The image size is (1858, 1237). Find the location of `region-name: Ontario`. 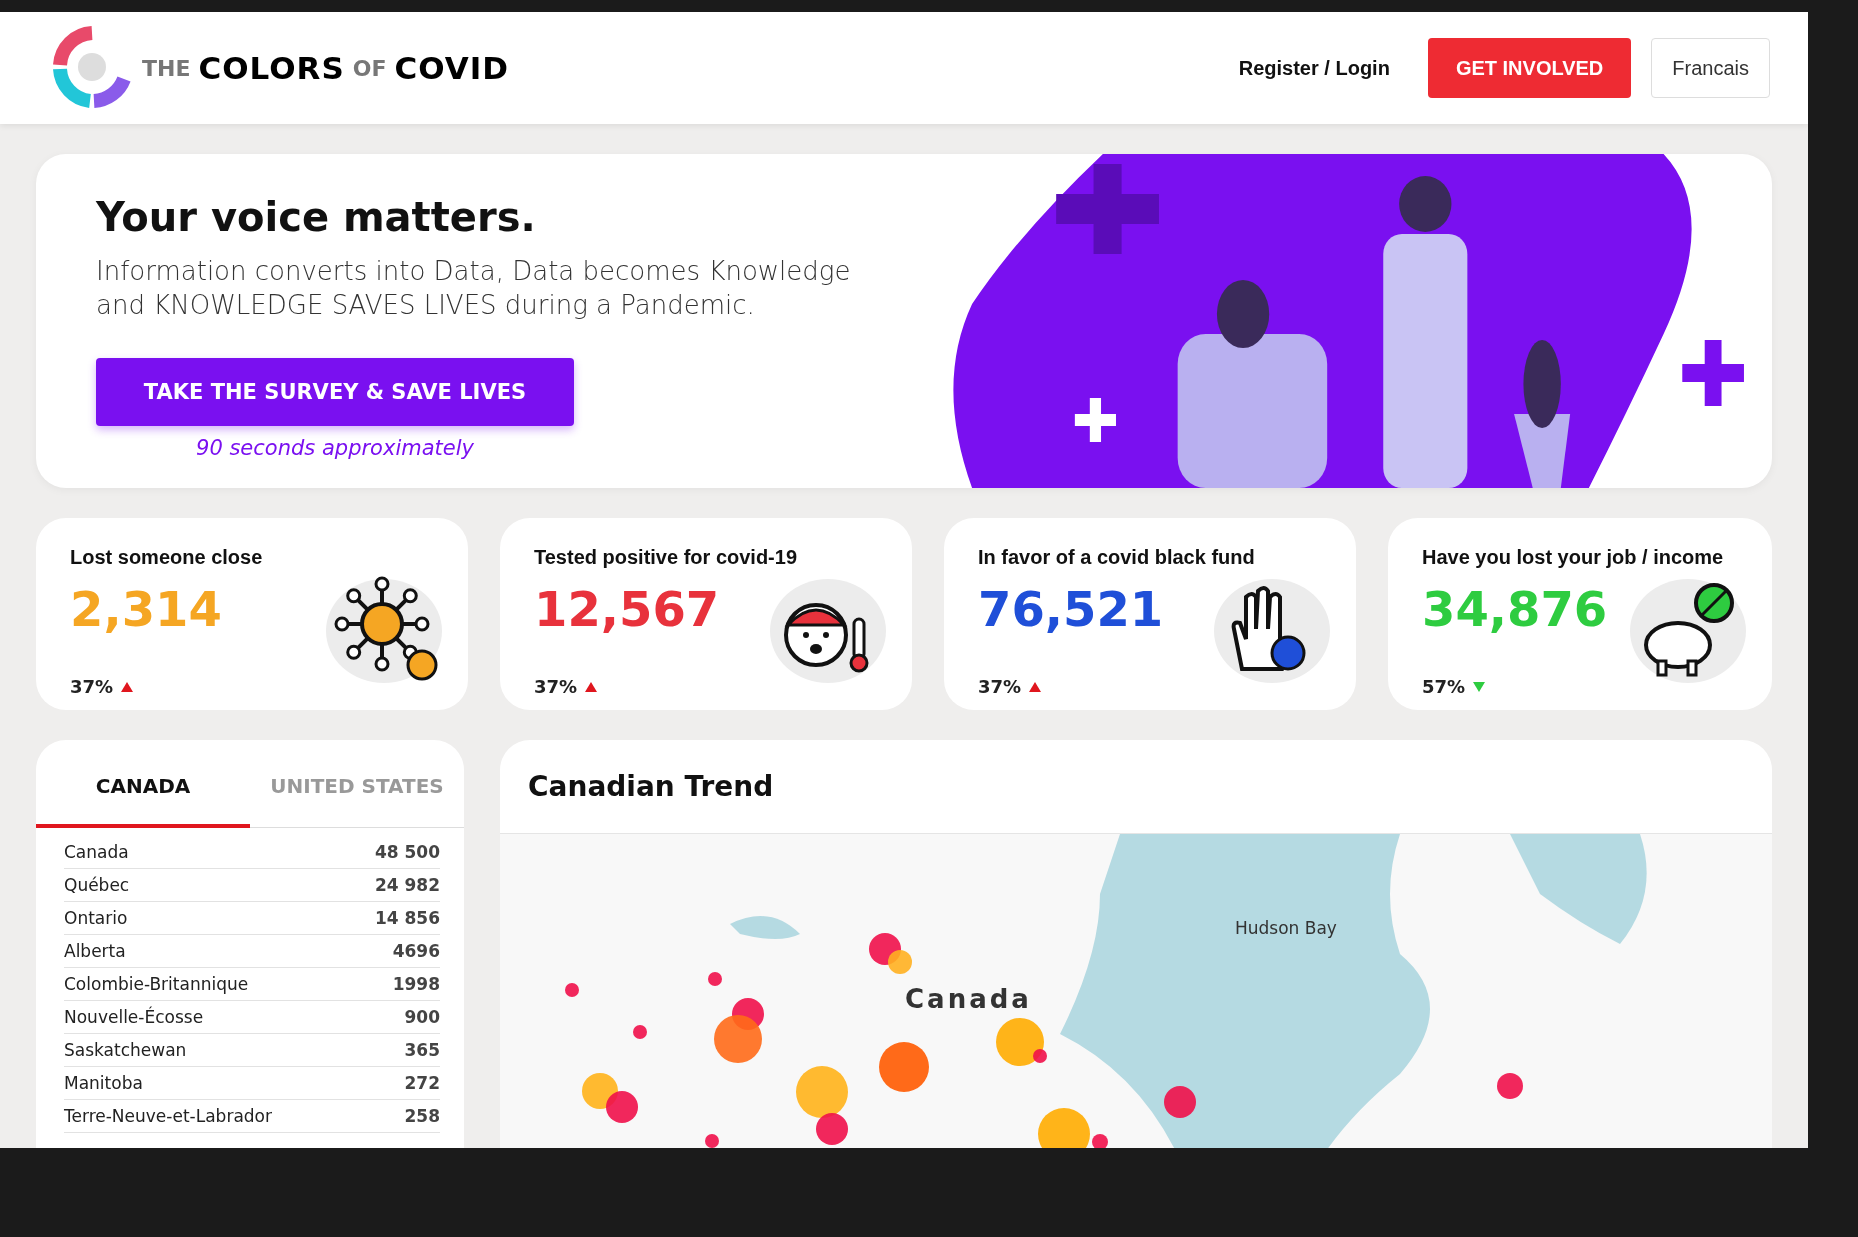

region-name: Ontario is located at coordinates (96, 918).